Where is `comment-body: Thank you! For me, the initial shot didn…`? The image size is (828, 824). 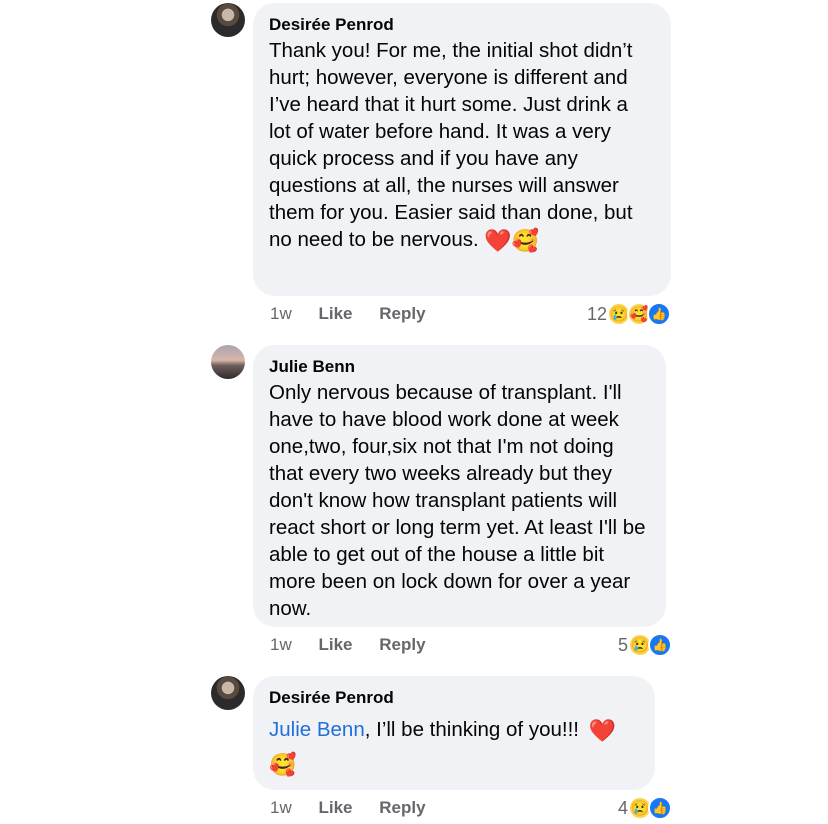 comment-body: Thank you! For me, the initial shot didn… is located at coordinates (451, 145).